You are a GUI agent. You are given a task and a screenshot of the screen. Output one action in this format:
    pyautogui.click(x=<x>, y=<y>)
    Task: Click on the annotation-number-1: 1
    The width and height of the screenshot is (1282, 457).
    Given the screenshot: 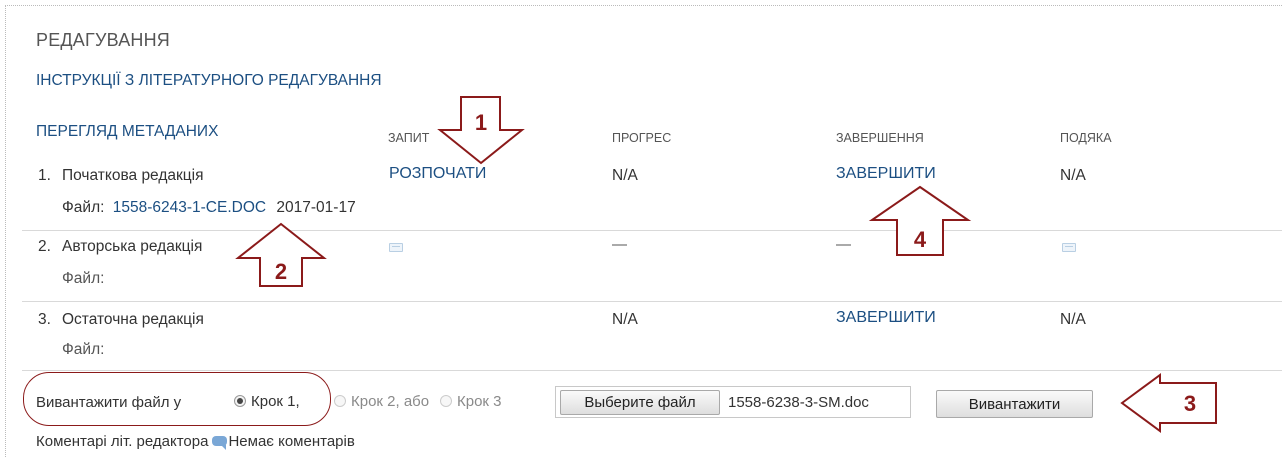 What is the action you would take?
    pyautogui.click(x=481, y=122)
    